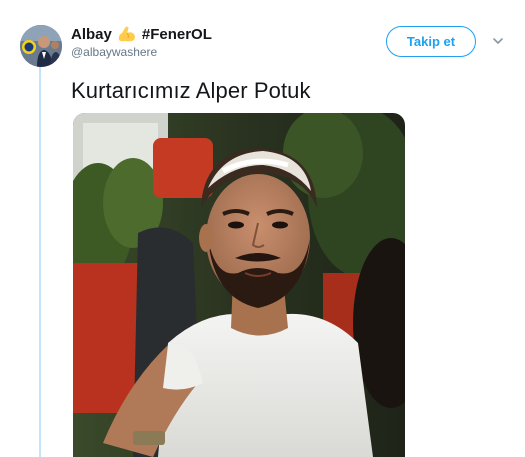  I want to click on name-row: Albay #FenerOL, so click(141, 34).